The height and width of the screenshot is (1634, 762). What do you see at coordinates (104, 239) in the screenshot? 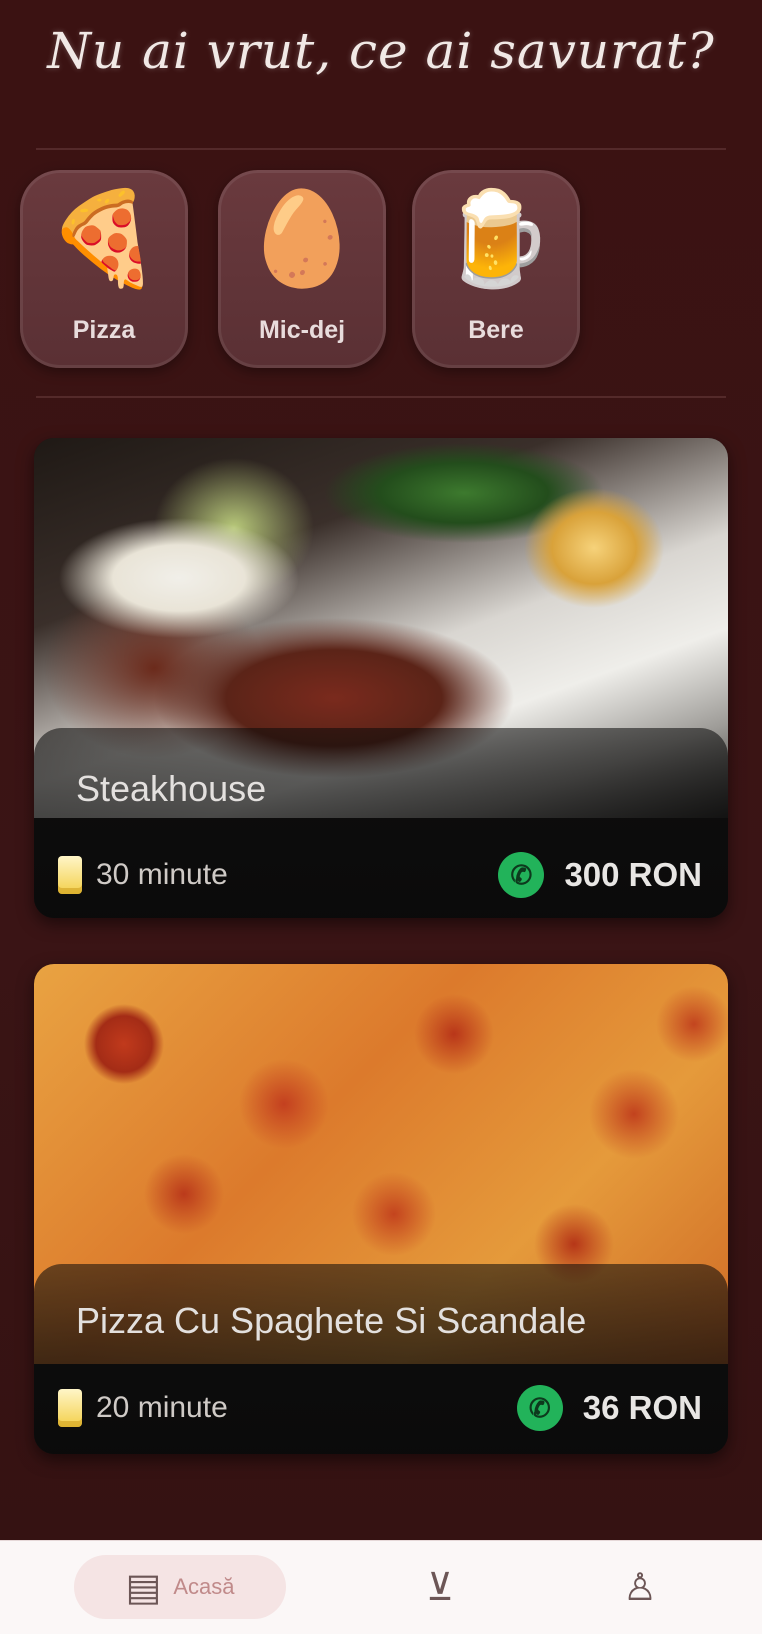
I see `pizza-slice-icon: 🍕` at bounding box center [104, 239].